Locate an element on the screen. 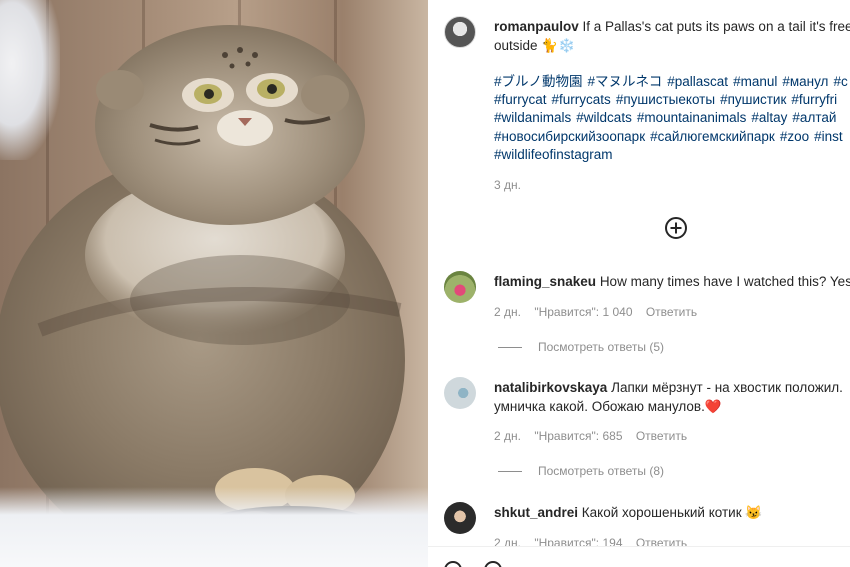 The height and width of the screenshot is (567, 850). hashtag-link: #алтай is located at coordinates (814, 117).